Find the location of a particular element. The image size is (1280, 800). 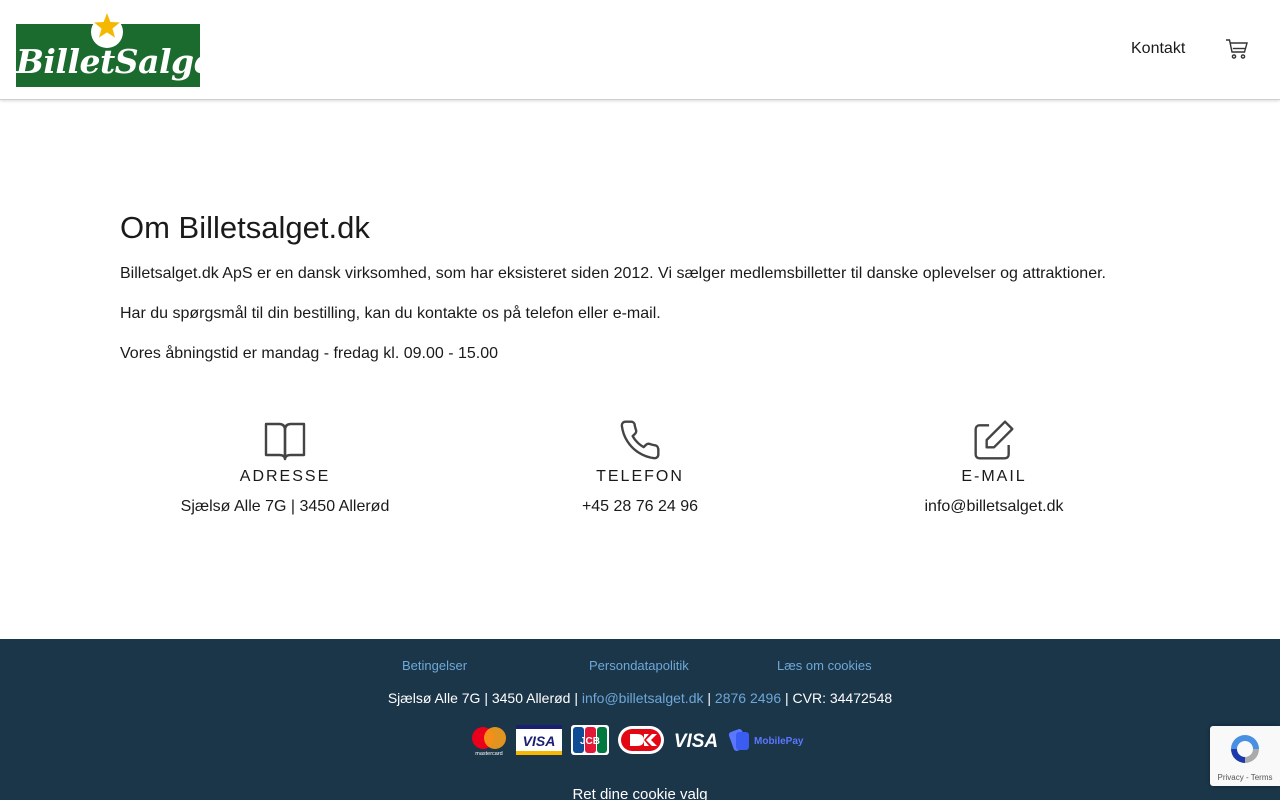

visa-icon: VISA is located at coordinates (539, 740).